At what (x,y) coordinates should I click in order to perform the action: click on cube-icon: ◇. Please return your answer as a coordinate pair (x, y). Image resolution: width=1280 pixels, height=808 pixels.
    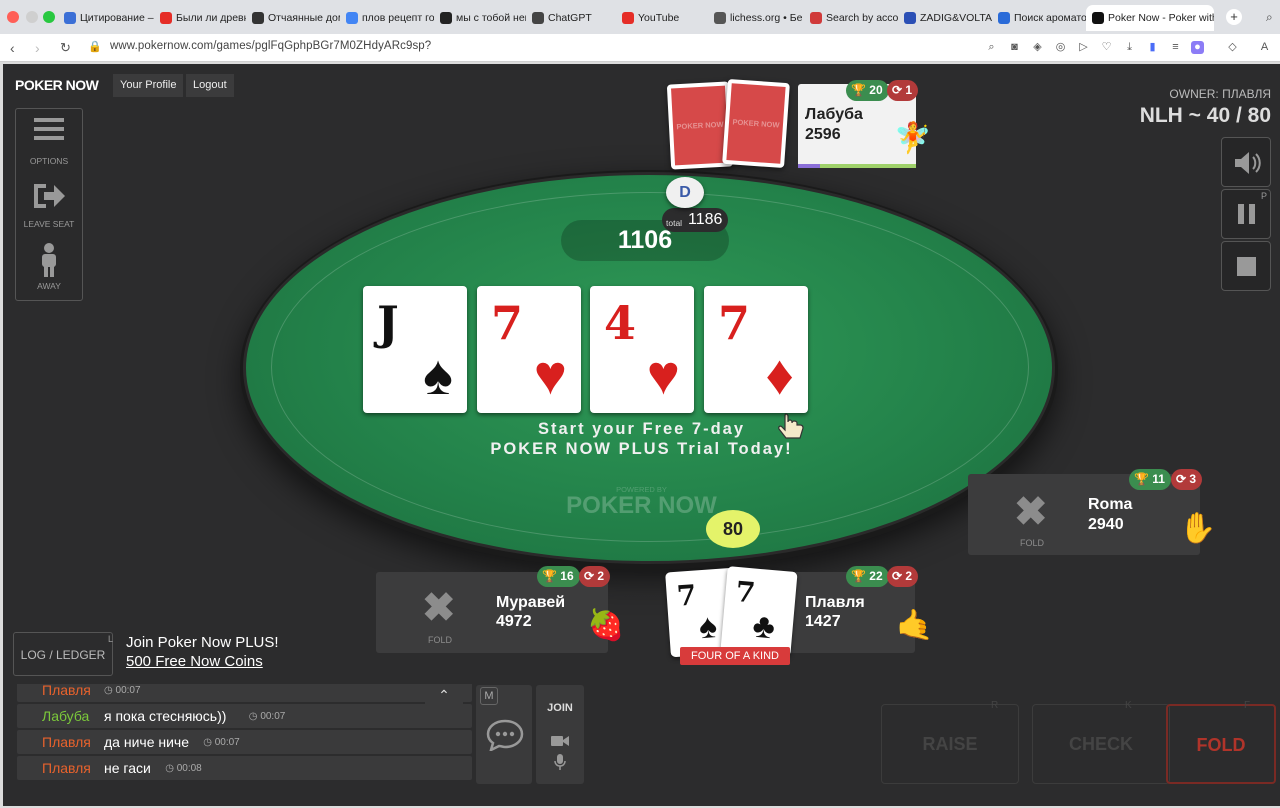
    Looking at the image, I should click on (1232, 47).